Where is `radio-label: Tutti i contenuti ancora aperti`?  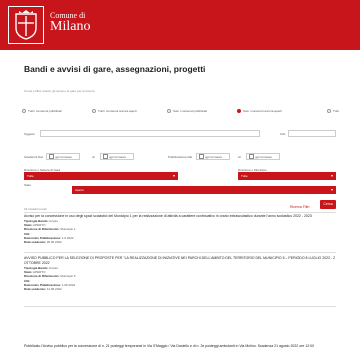
radio-label: Tutti i contenuti ancora aperti is located at coordinates (117, 111).